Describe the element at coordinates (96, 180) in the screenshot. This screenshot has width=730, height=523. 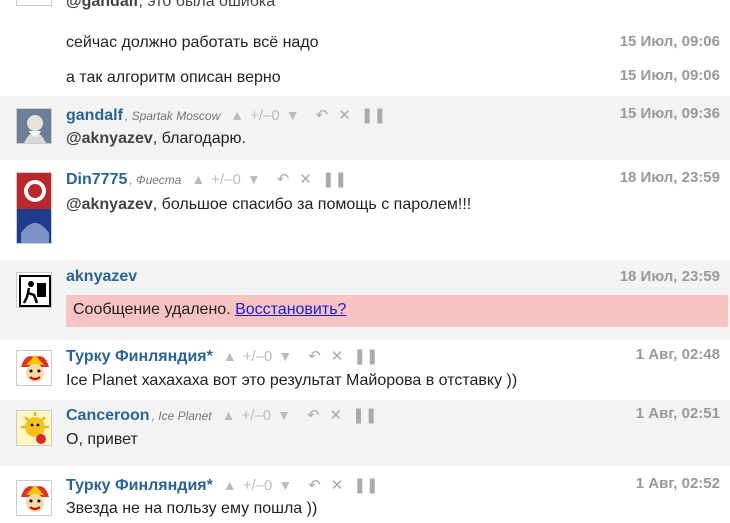
I see `author-name: Din7775` at that location.